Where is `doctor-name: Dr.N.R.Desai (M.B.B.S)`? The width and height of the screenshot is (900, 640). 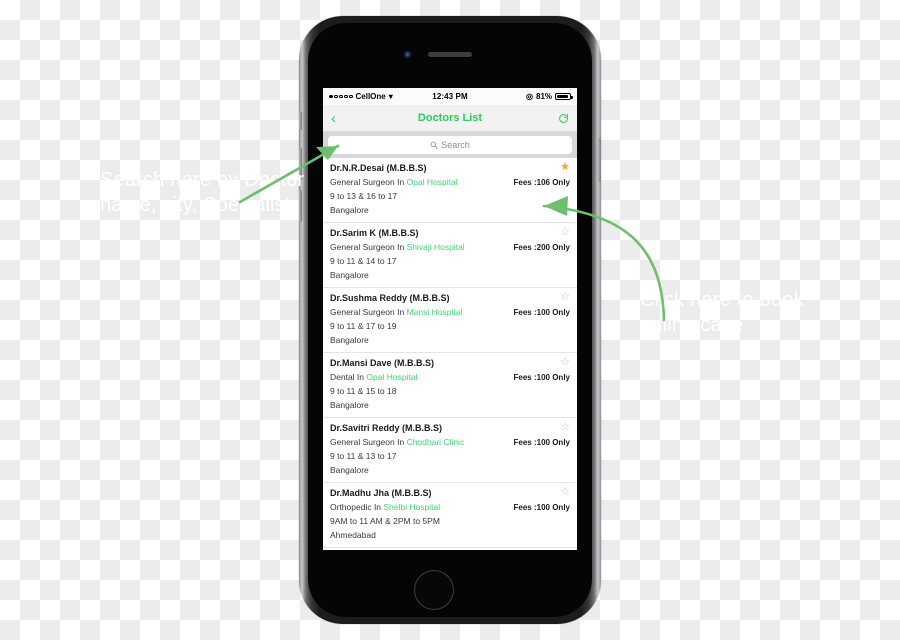 doctor-name: Dr.N.R.Desai (M.B.B.S) is located at coordinates (378, 168).